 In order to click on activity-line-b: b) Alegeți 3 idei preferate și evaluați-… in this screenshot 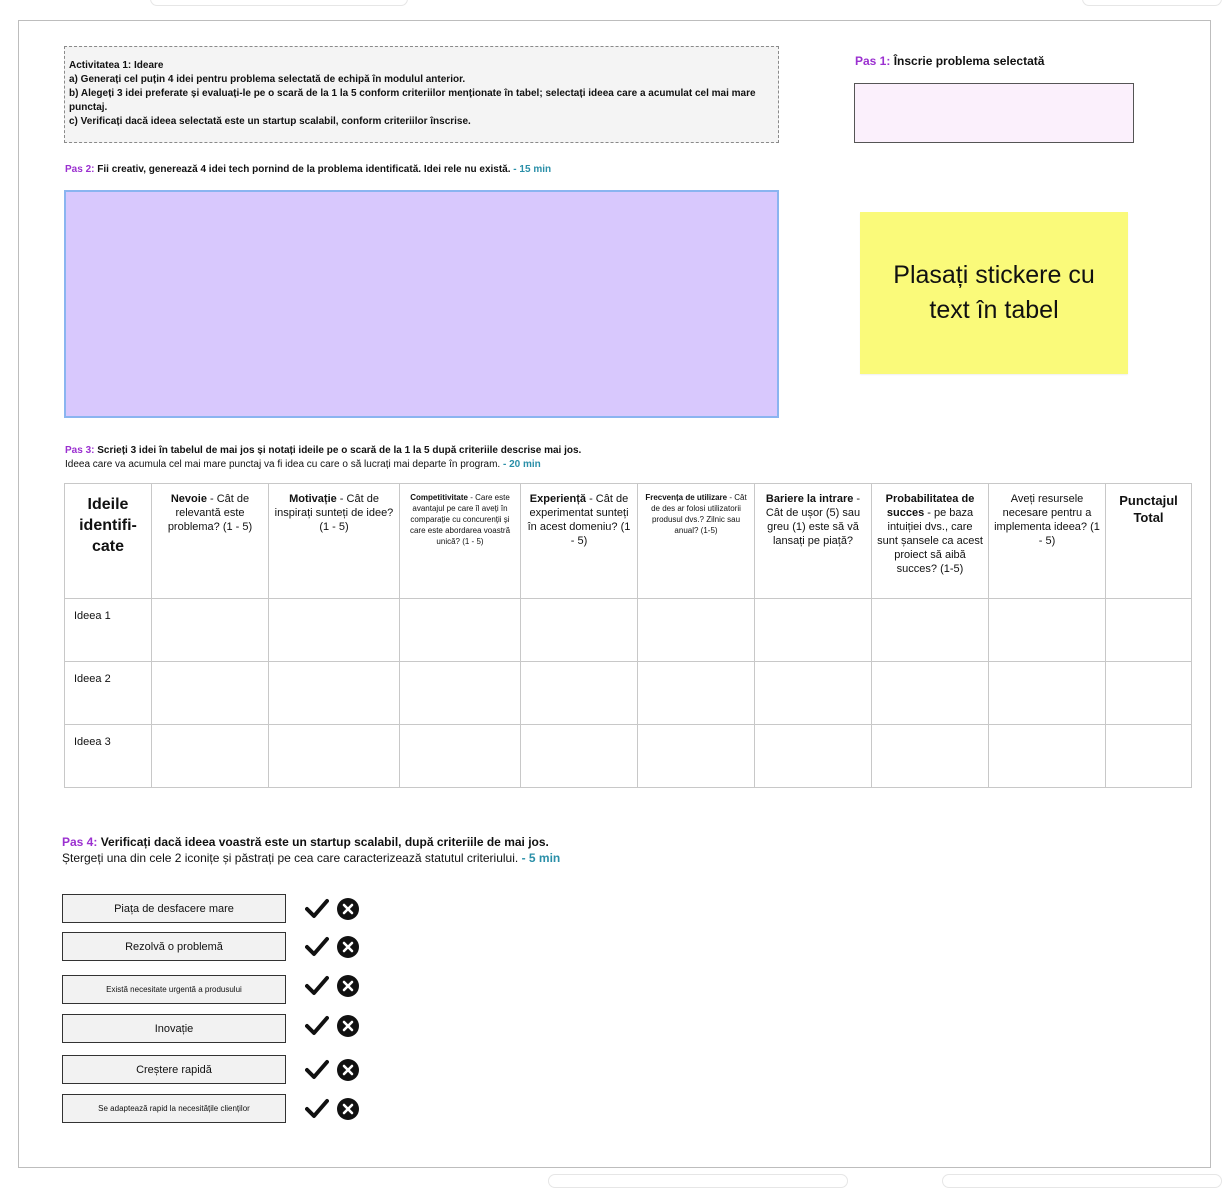, I will do `click(421, 101)`.